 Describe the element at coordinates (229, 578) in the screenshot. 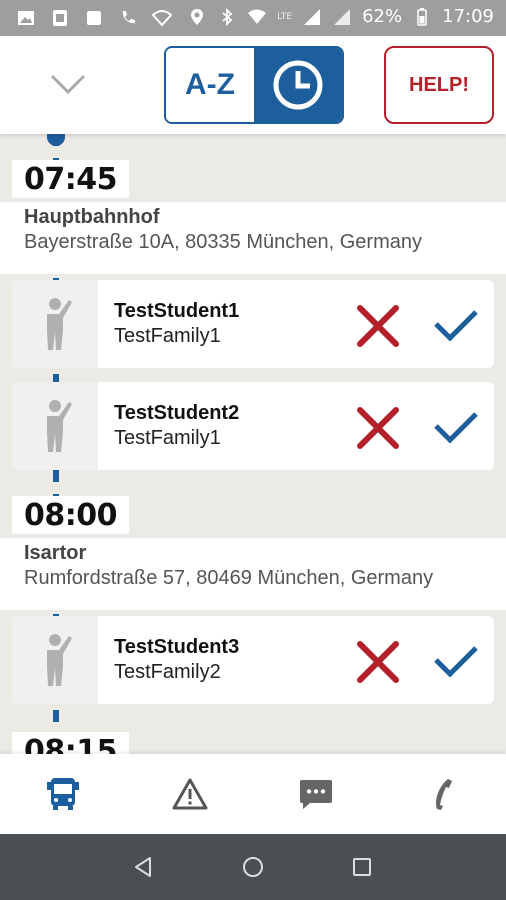

I see `stop-address: Rumfordstraße 57, 80469 München, Germany` at that location.